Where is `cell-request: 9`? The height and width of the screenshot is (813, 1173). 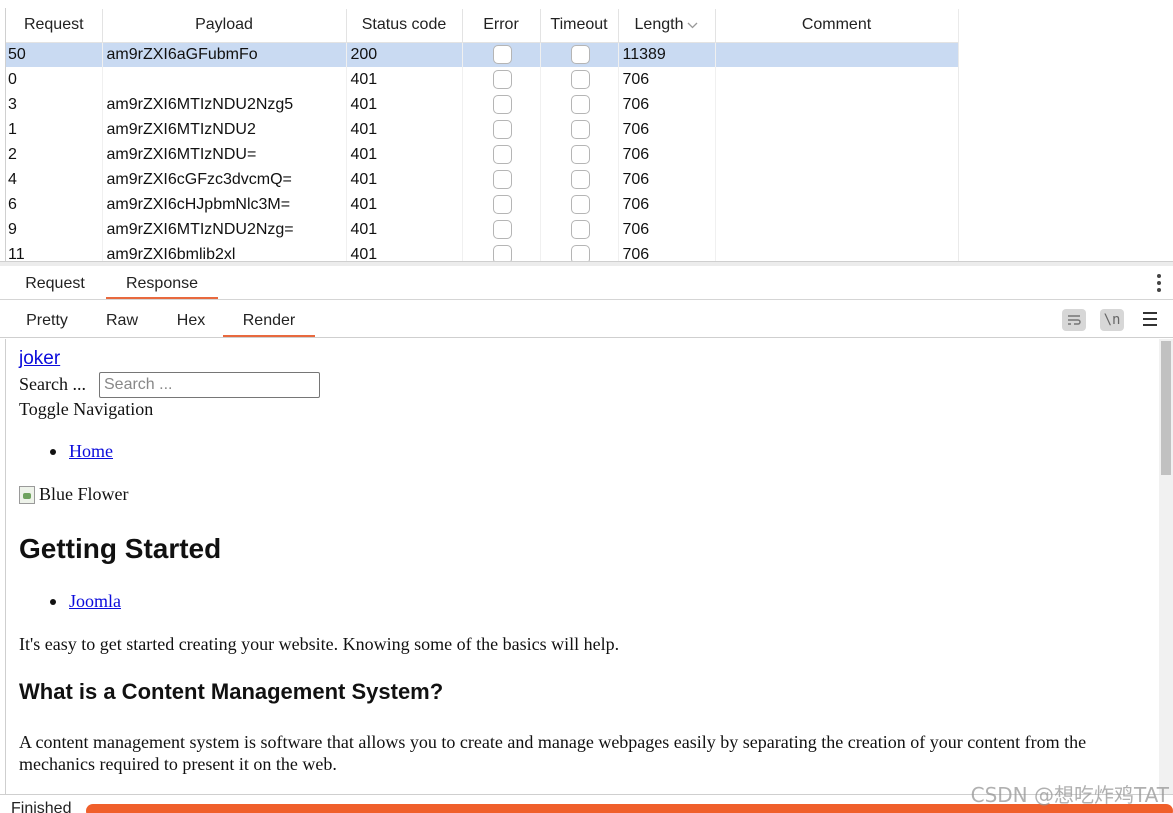 cell-request: 9 is located at coordinates (54, 229).